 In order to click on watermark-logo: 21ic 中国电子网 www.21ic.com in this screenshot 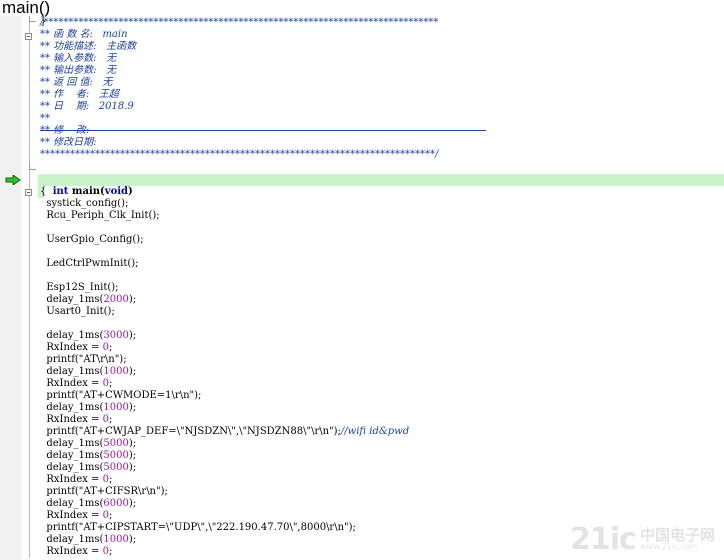, I will do `click(643, 539)`.